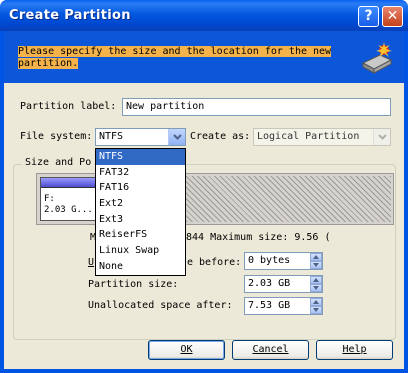  Describe the element at coordinates (111, 136) in the screenshot. I see `file-system-value: NTFS` at that location.